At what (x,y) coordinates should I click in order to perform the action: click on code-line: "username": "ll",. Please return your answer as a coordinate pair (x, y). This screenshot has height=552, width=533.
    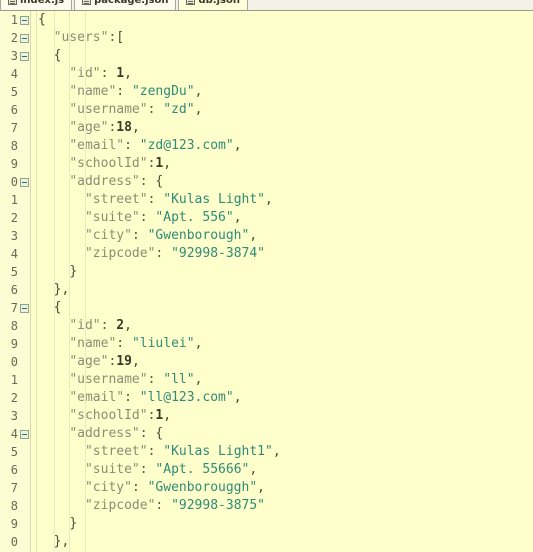
    Looking at the image, I should click on (285, 380).